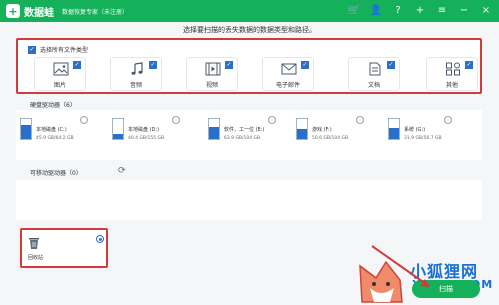 Image resolution: width=499 pixels, height=305 pixels. What do you see at coordinates (398, 10) in the screenshot?
I see `question-icon: ?` at bounding box center [398, 10].